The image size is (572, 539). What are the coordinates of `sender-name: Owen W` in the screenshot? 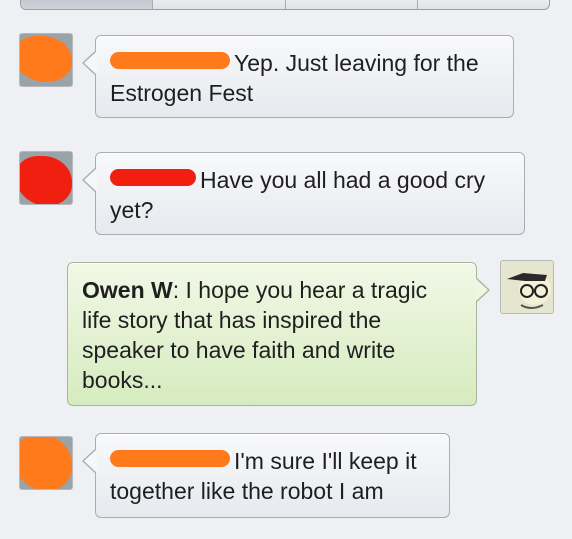 It's located at (127, 290).